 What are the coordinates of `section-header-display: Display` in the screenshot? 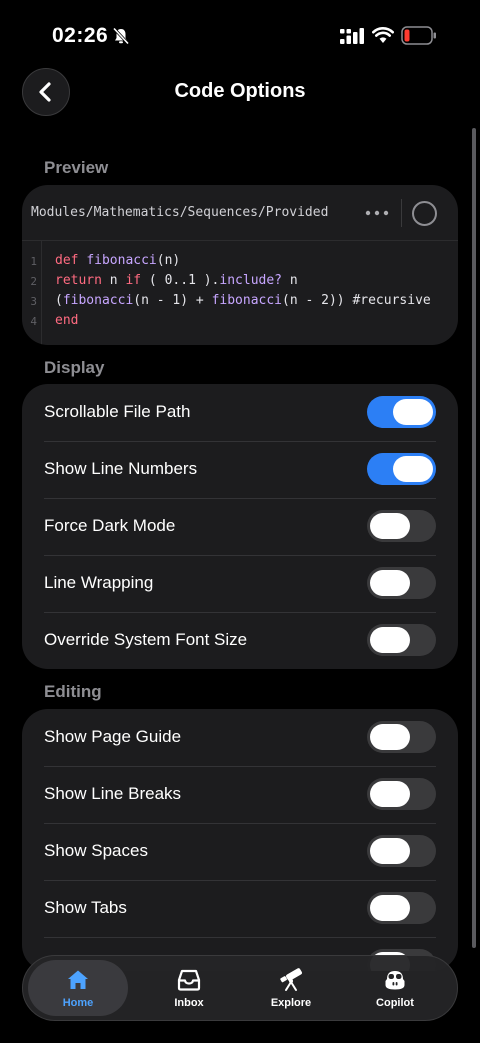 It's located at (74, 367).